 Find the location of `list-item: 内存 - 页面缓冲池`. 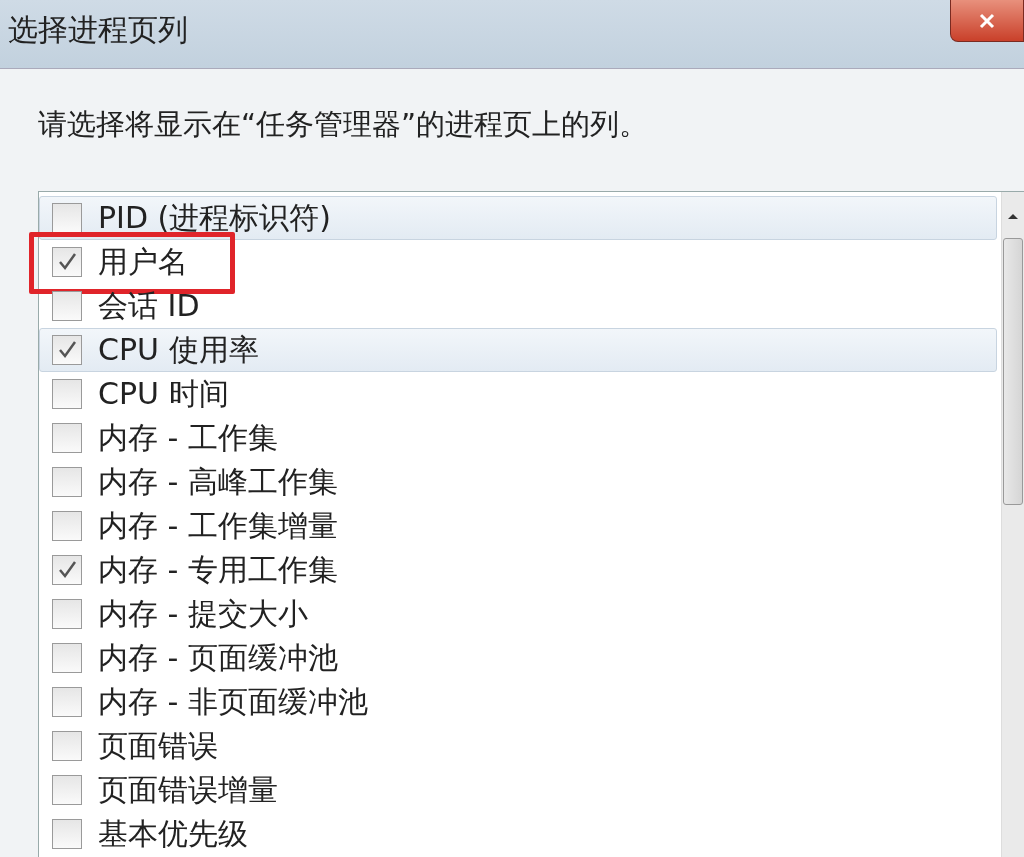

list-item: 内存 - 页面缓冲池 is located at coordinates (518, 658).